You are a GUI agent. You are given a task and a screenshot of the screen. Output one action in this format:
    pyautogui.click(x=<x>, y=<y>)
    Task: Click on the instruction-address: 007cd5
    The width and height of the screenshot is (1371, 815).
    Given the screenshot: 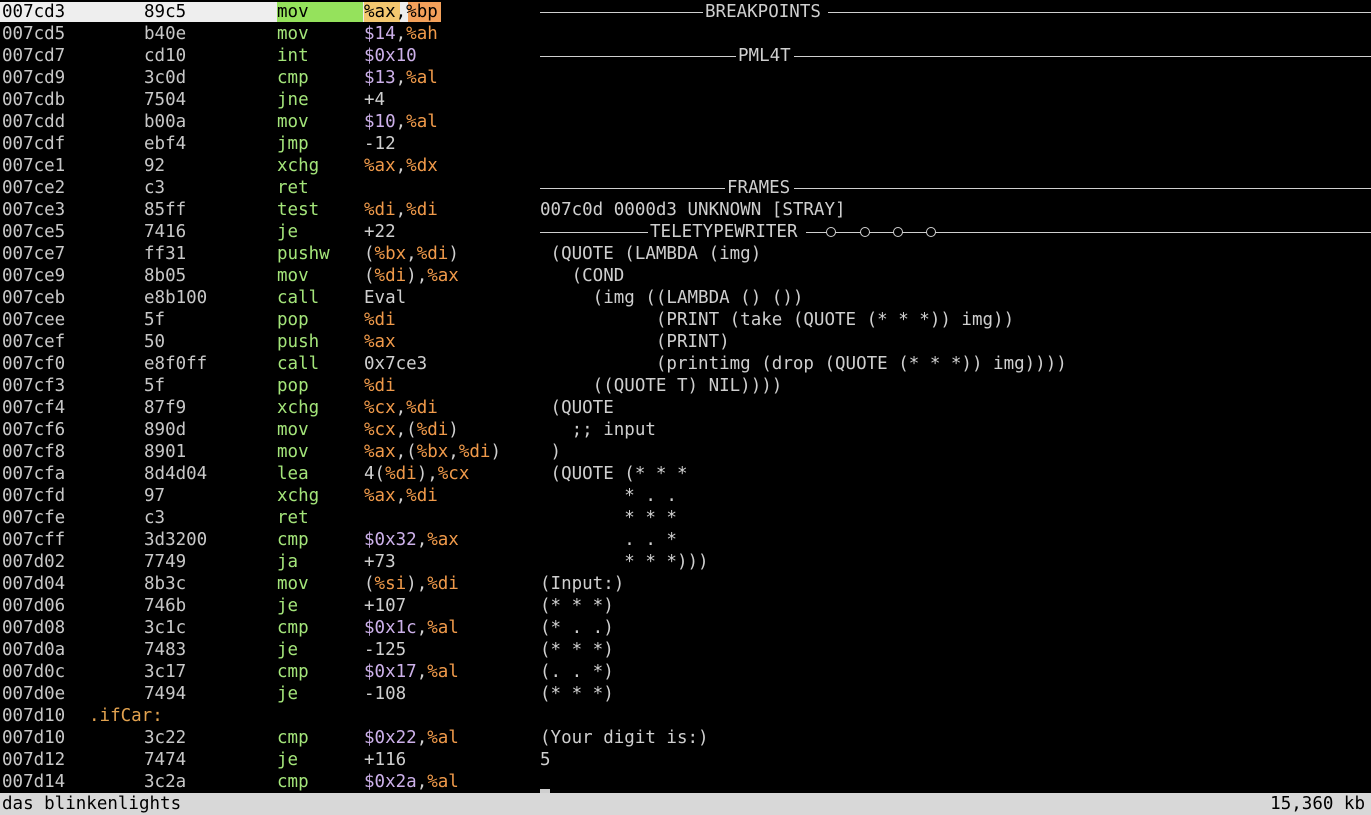 What is the action you would take?
    pyautogui.click(x=34, y=34)
    